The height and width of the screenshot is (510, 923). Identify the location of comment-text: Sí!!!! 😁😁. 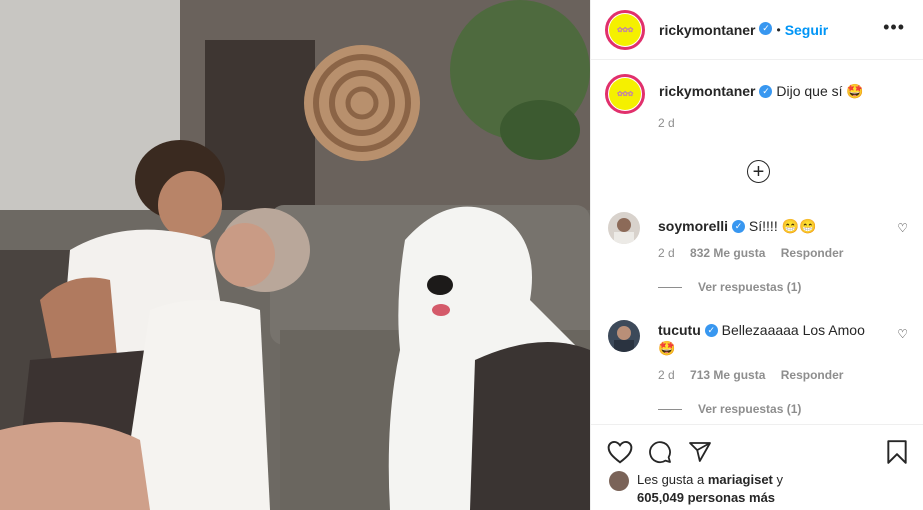
(782, 226).